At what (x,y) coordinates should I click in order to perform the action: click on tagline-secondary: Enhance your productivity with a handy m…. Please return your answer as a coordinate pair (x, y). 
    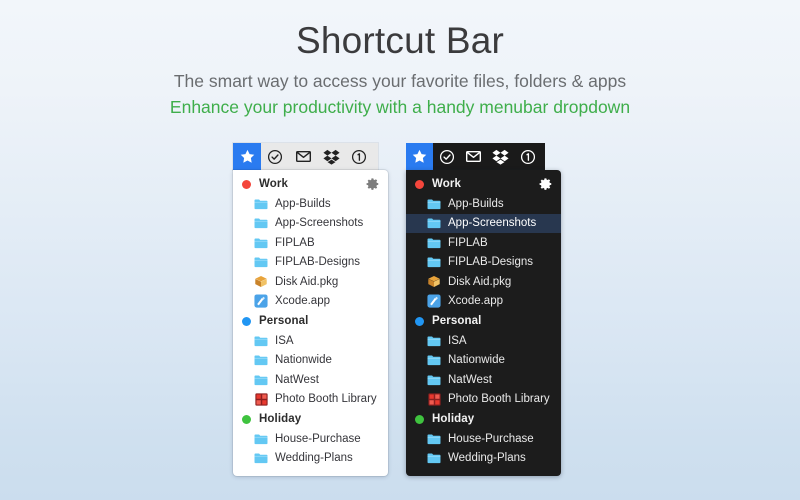
    Looking at the image, I should click on (400, 107).